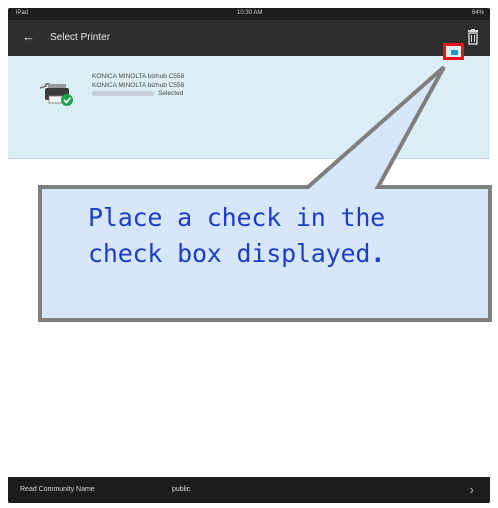  I want to click on printer-status: Selected, so click(171, 93).